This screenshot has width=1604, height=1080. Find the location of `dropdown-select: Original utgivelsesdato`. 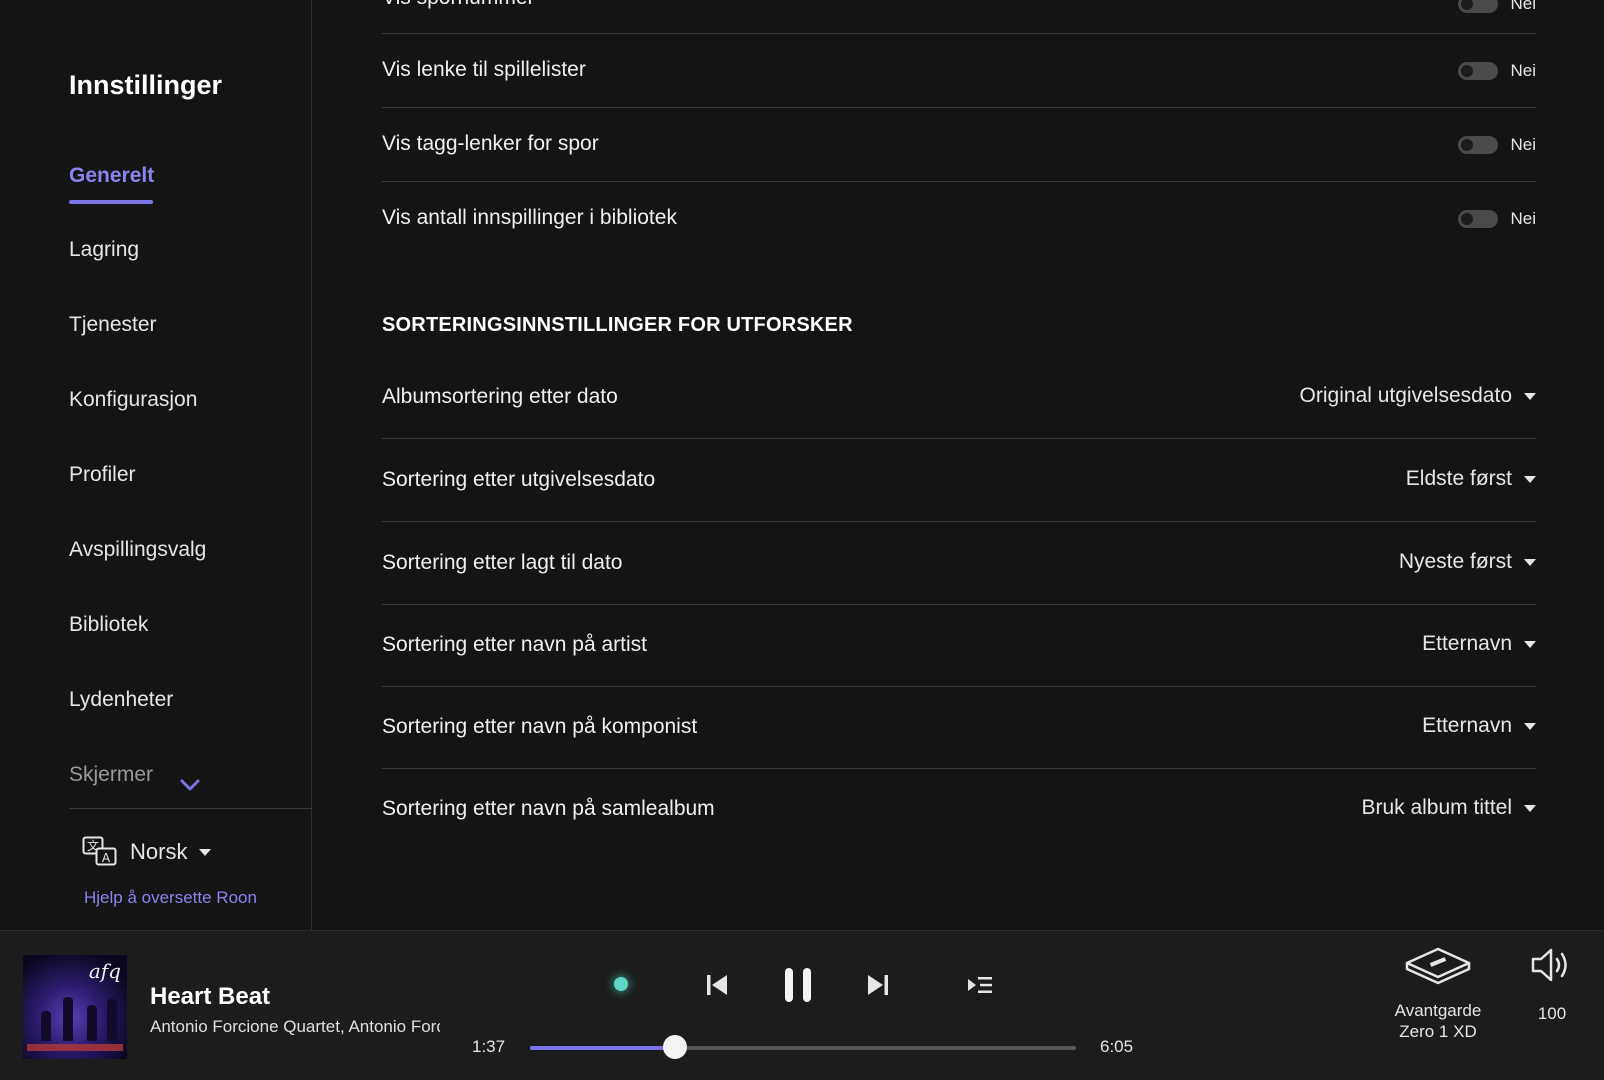

dropdown-select: Original utgivelsesdato is located at coordinates (1418, 396).